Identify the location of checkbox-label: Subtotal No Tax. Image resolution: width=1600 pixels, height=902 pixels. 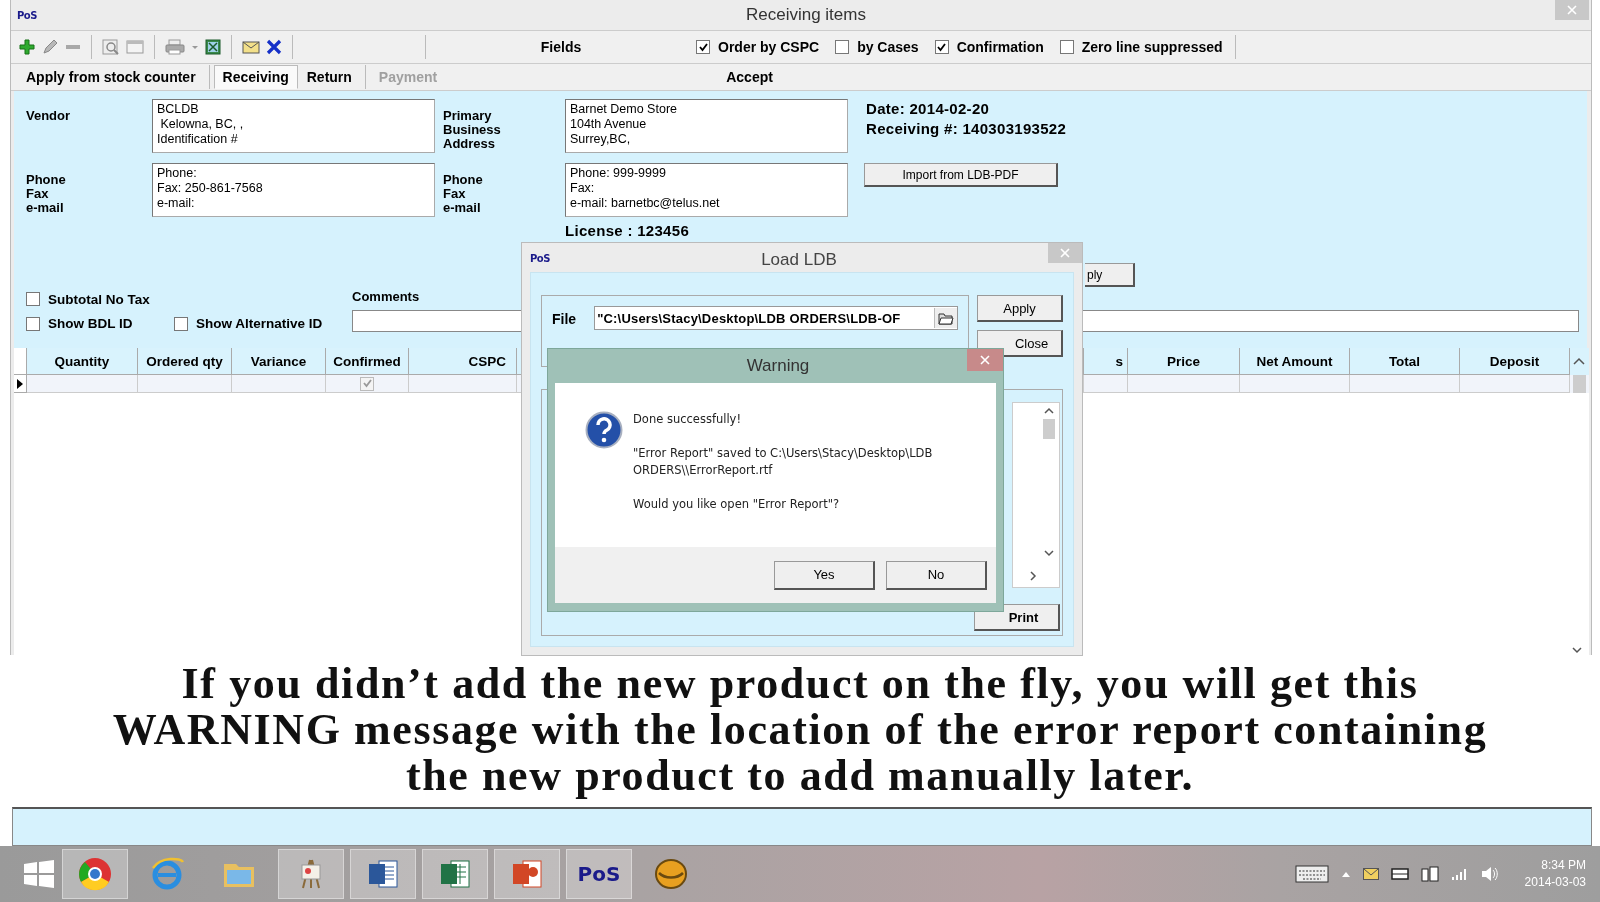
(99, 299).